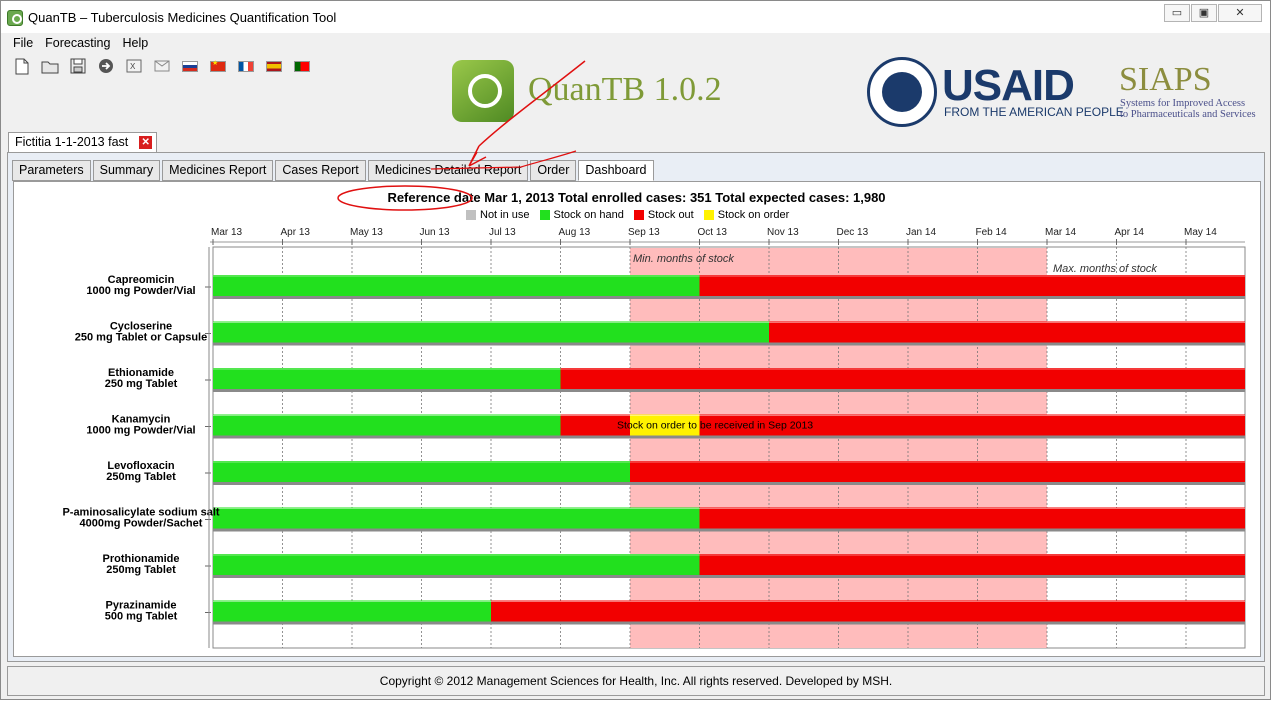 The height and width of the screenshot is (701, 1271). Describe the element at coordinates (141, 384) in the screenshot. I see `medicine-form-label: 250 mg Tablet` at that location.